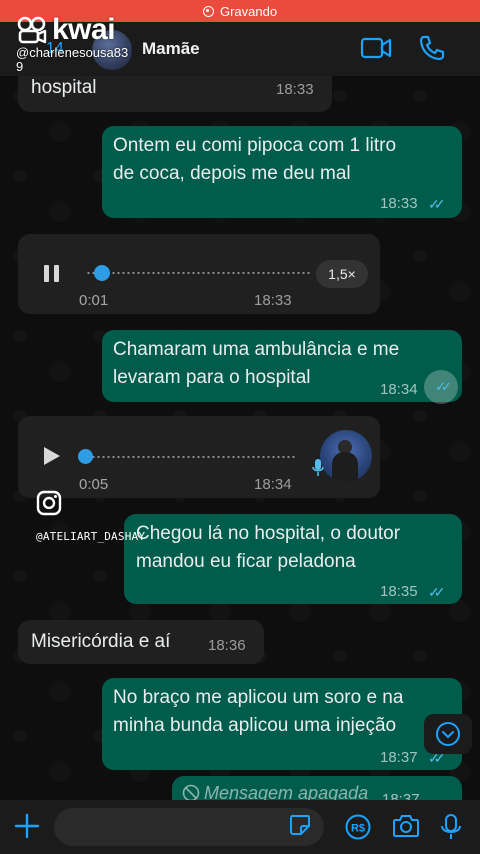  Describe the element at coordinates (52, 274) in the screenshot. I see `pause-icon` at that location.